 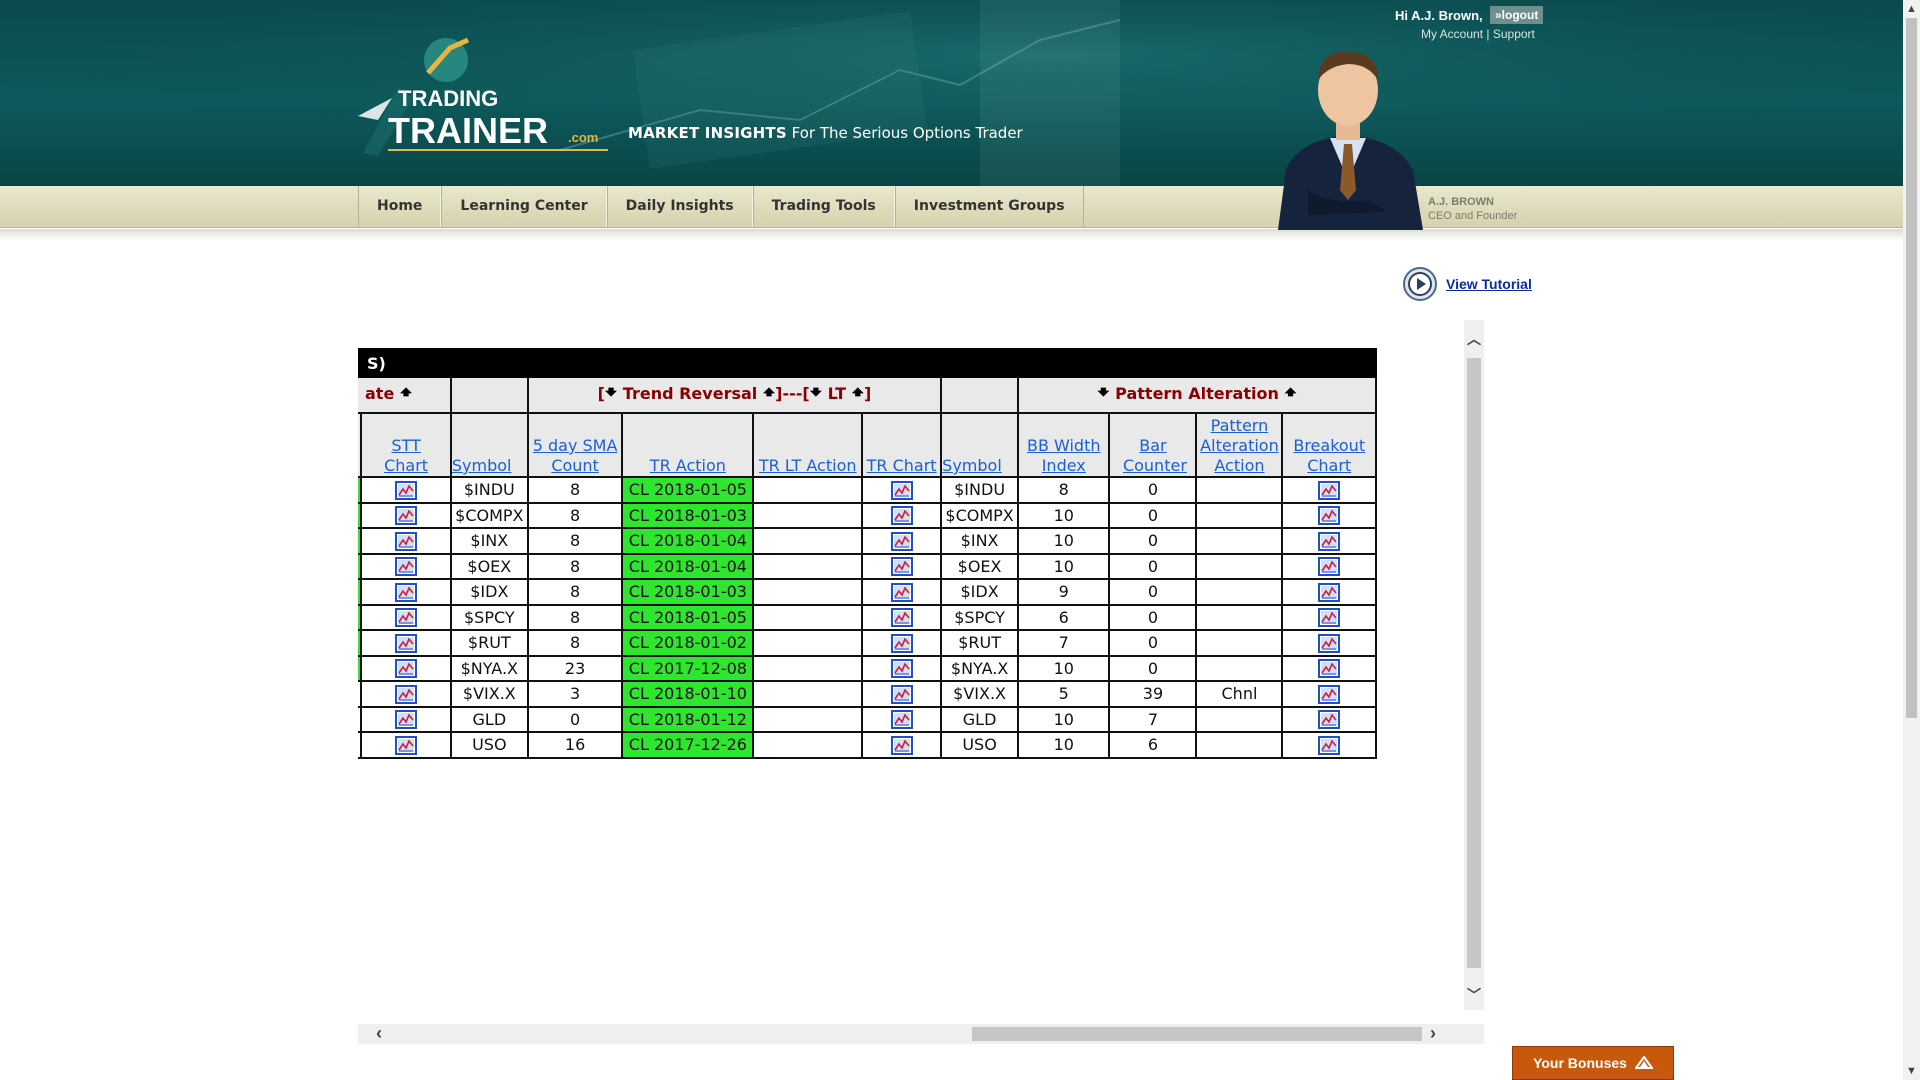 I want to click on sma-count-header-link: 5 day SMA Count, so click(x=575, y=455).